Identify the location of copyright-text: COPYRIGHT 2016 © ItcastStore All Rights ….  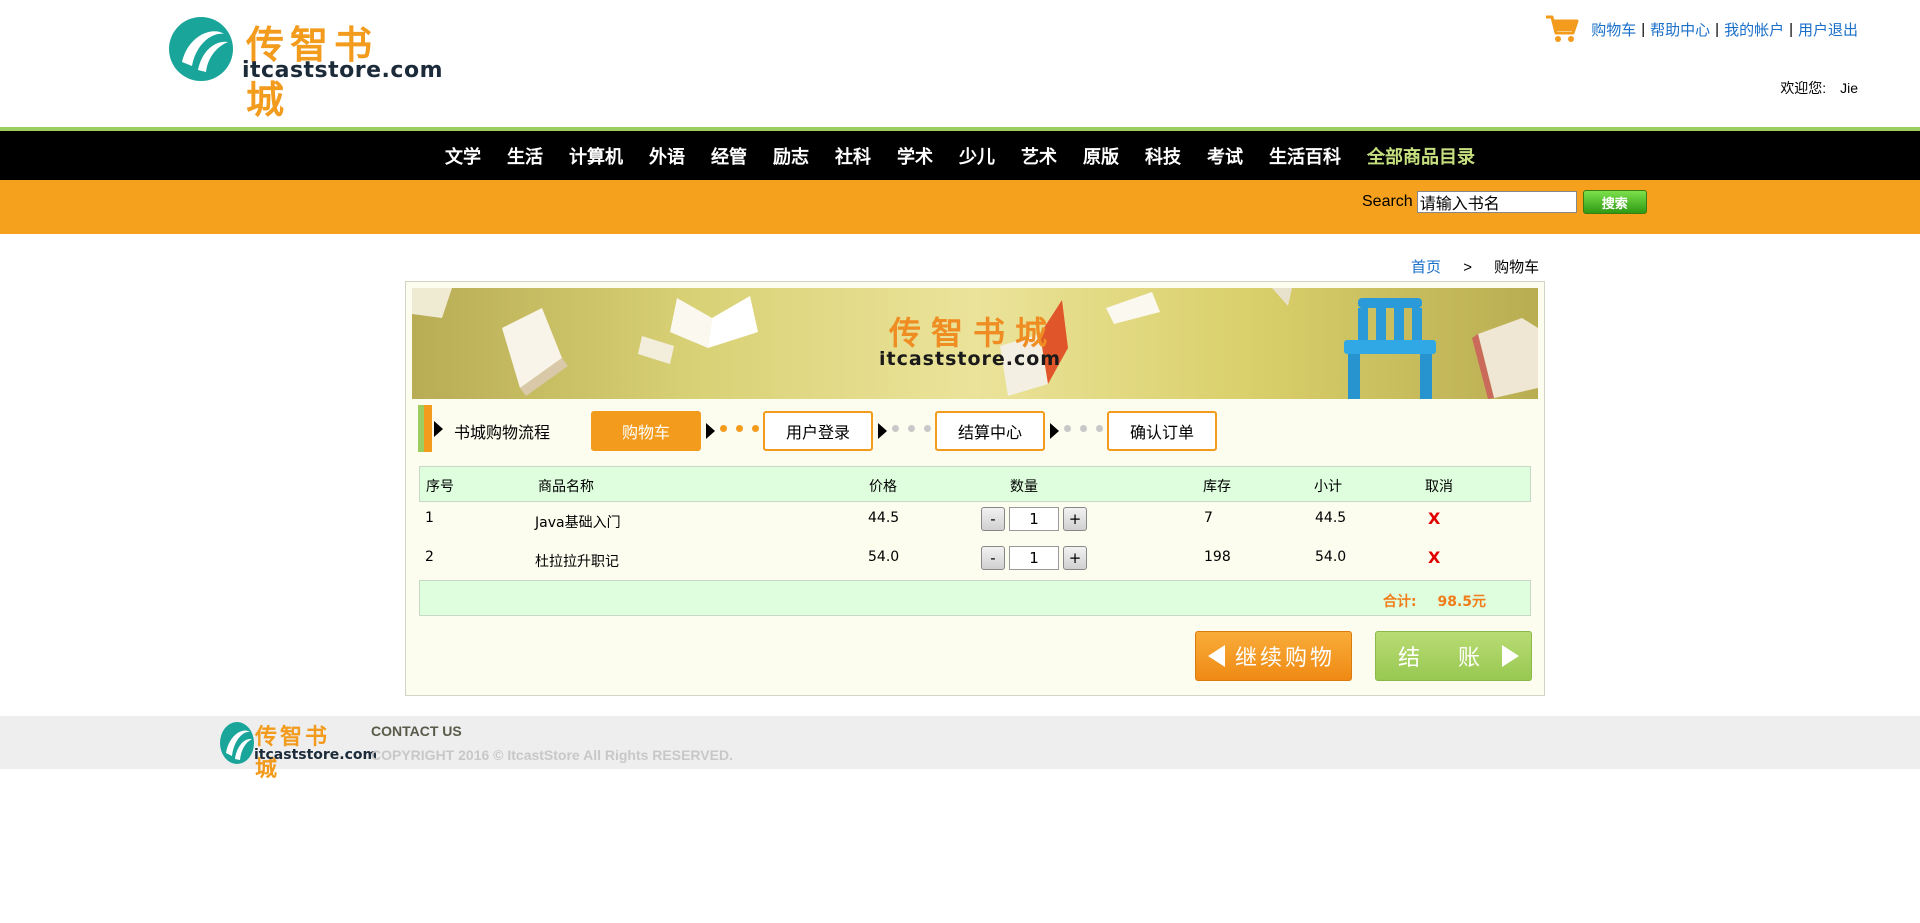
(552, 755).